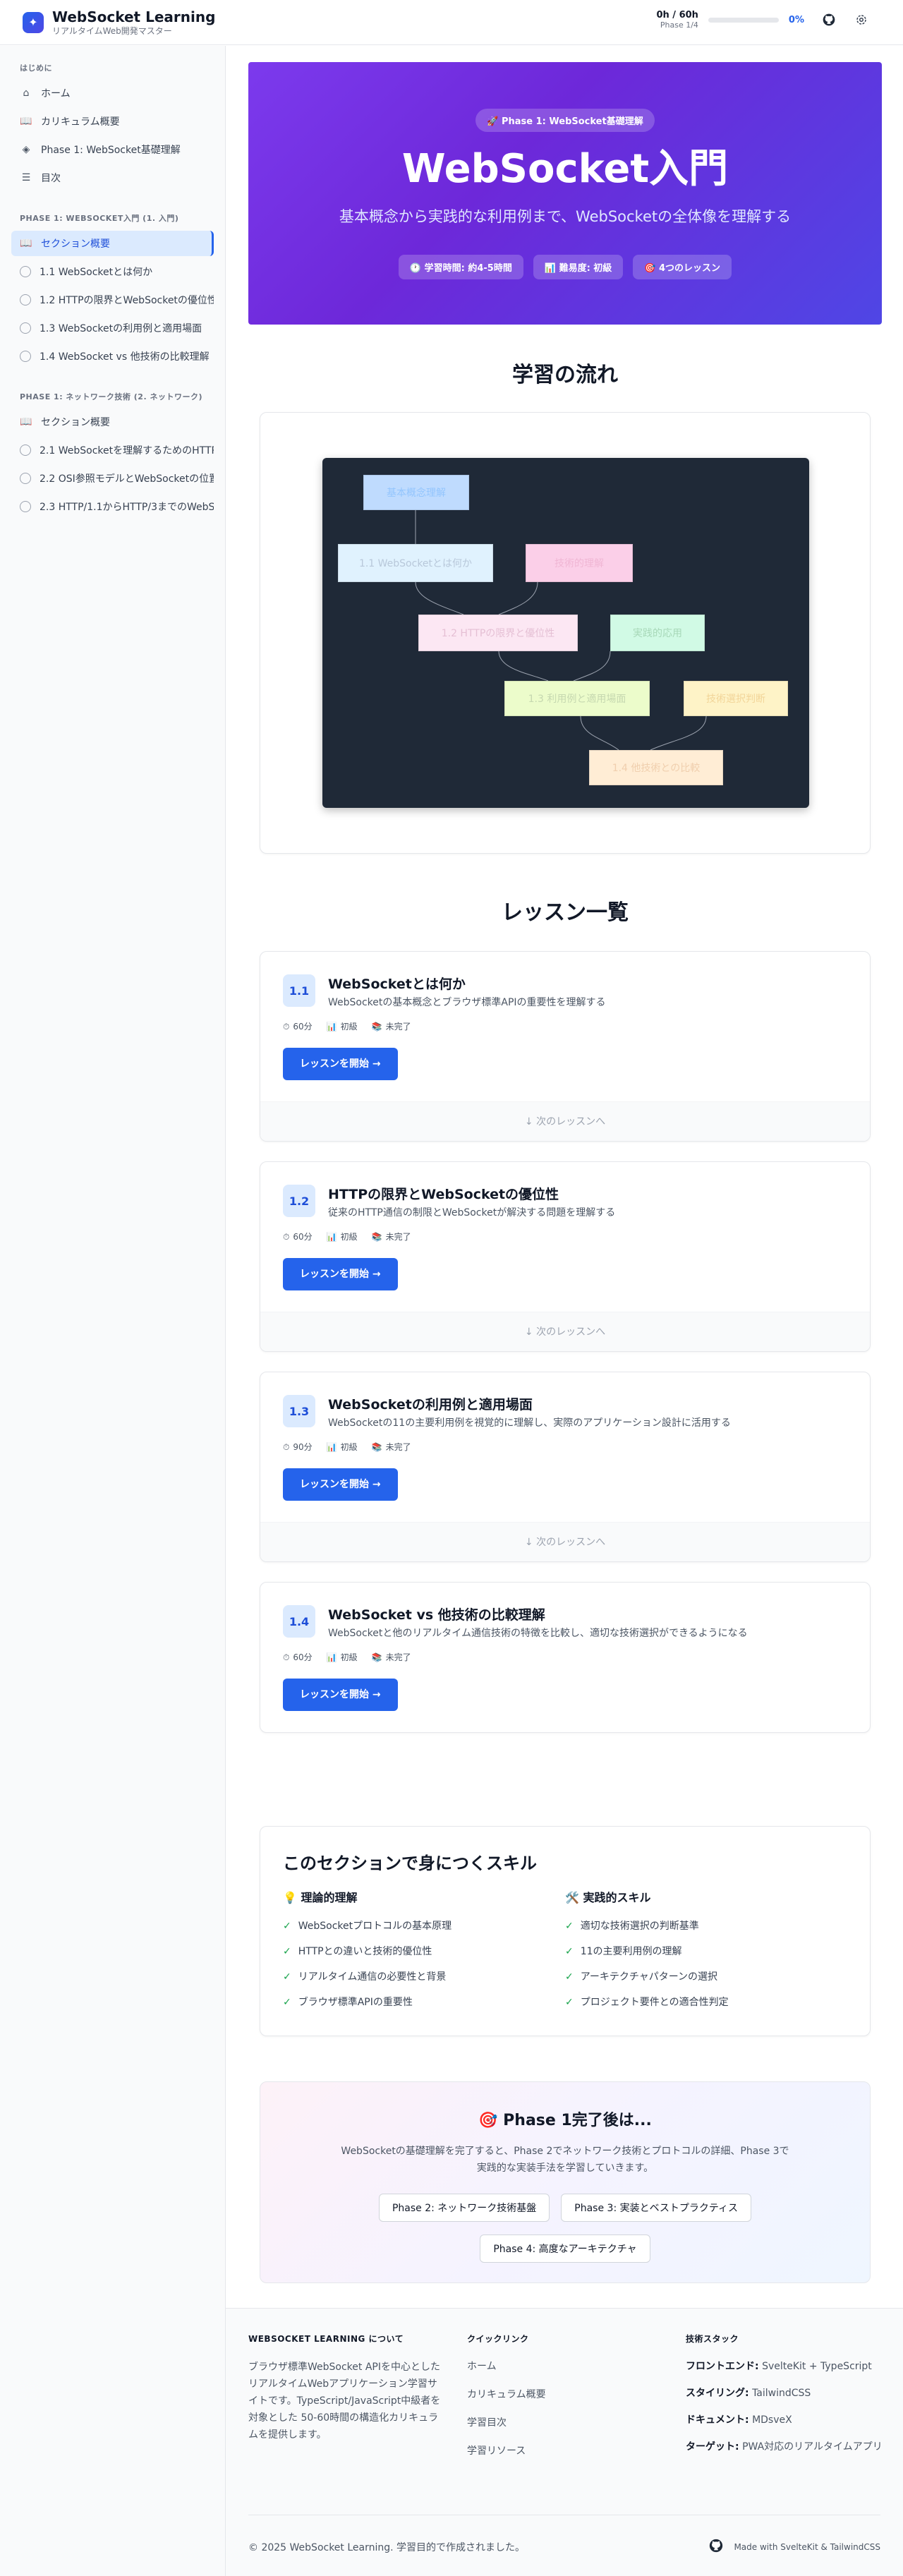 The width and height of the screenshot is (903, 2576). Describe the element at coordinates (134, 16) in the screenshot. I see `brand-title: WebSocket Learning` at that location.